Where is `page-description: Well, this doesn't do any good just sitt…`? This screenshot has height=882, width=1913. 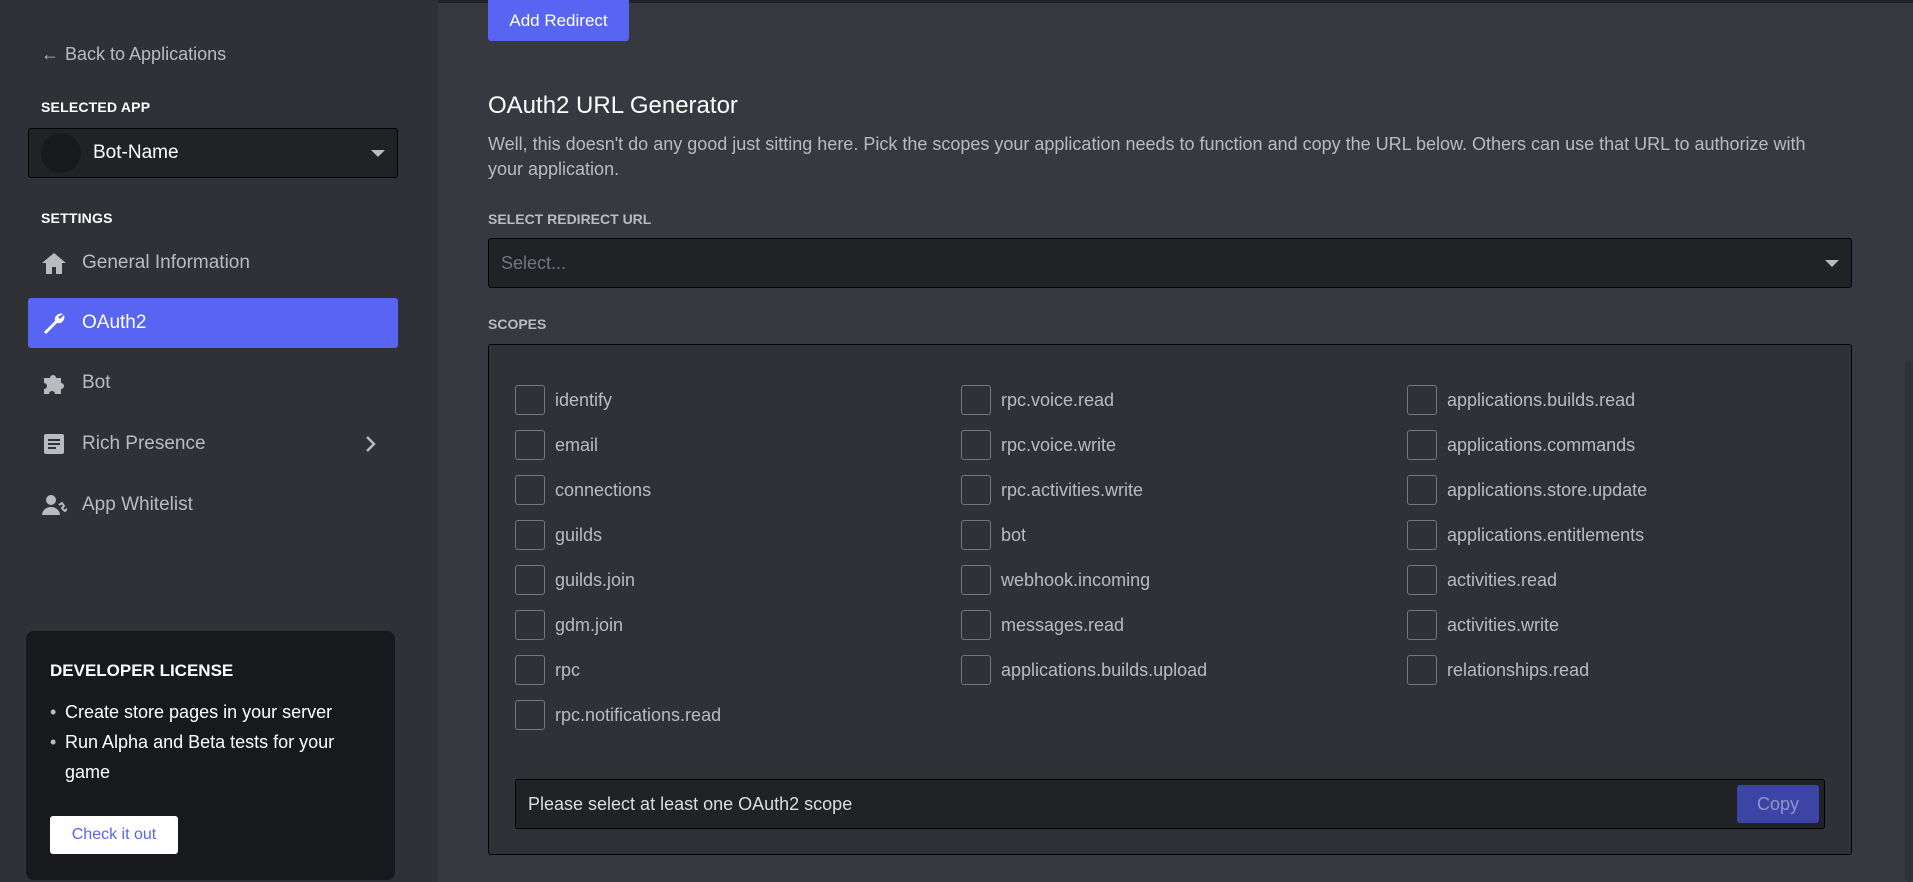
page-description: Well, this doesn't do any good just sitt… is located at coordinates (1147, 156).